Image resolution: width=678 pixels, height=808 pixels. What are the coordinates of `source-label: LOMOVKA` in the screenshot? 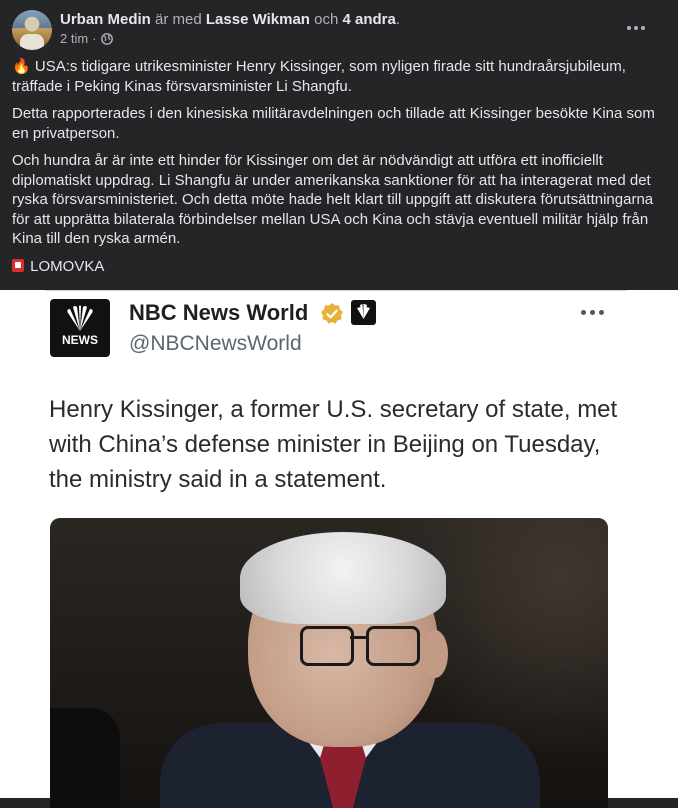 It's located at (67, 266).